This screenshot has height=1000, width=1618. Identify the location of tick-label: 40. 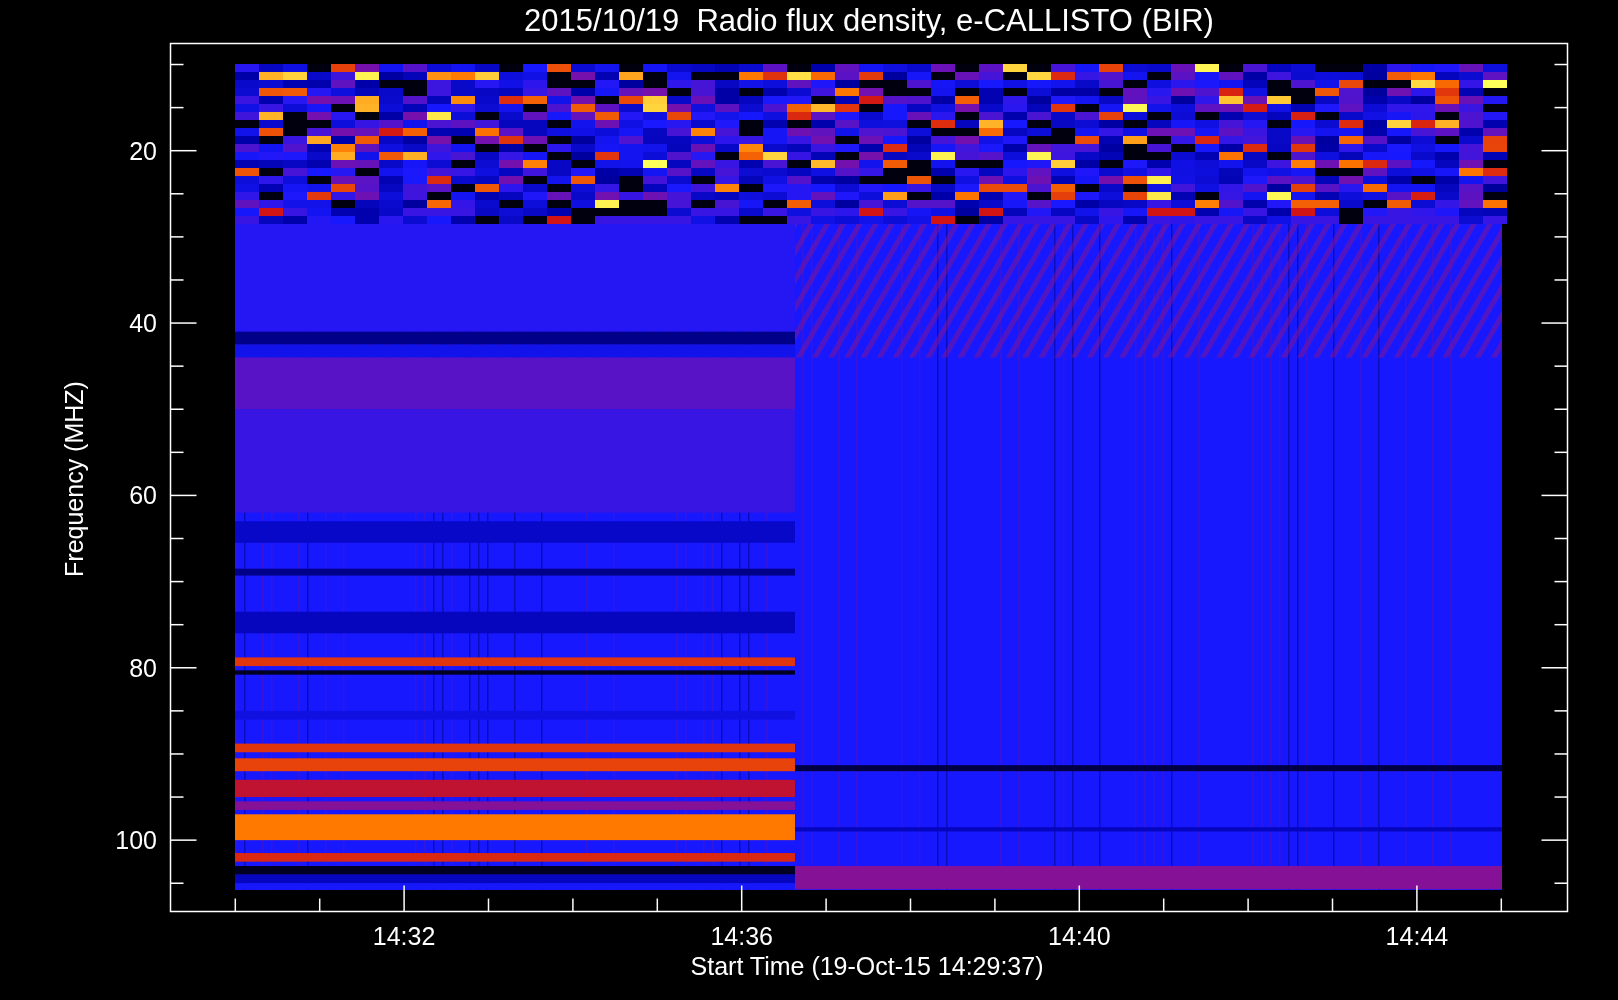
(143, 323).